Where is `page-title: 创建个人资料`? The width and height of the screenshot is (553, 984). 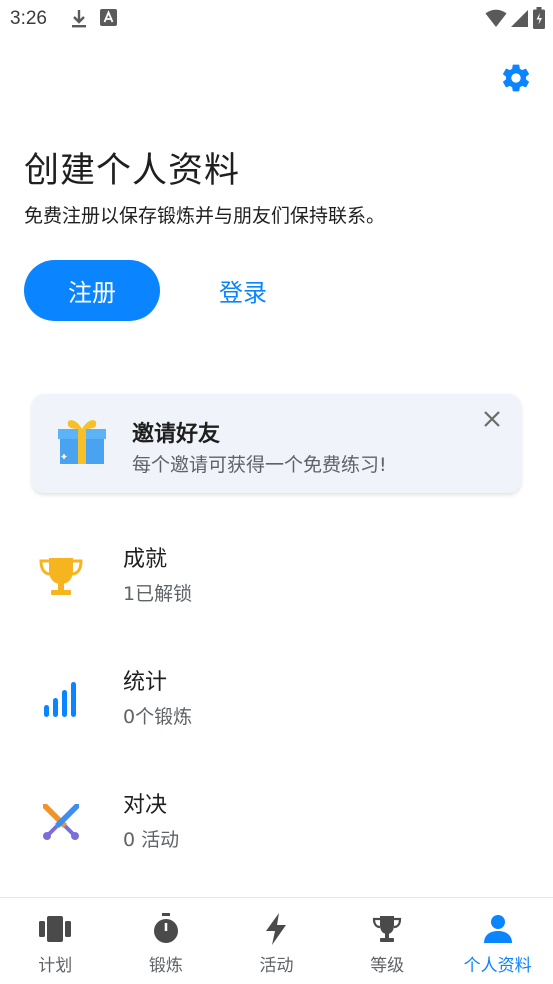 page-title: 创建个人资料 is located at coordinates (132, 171).